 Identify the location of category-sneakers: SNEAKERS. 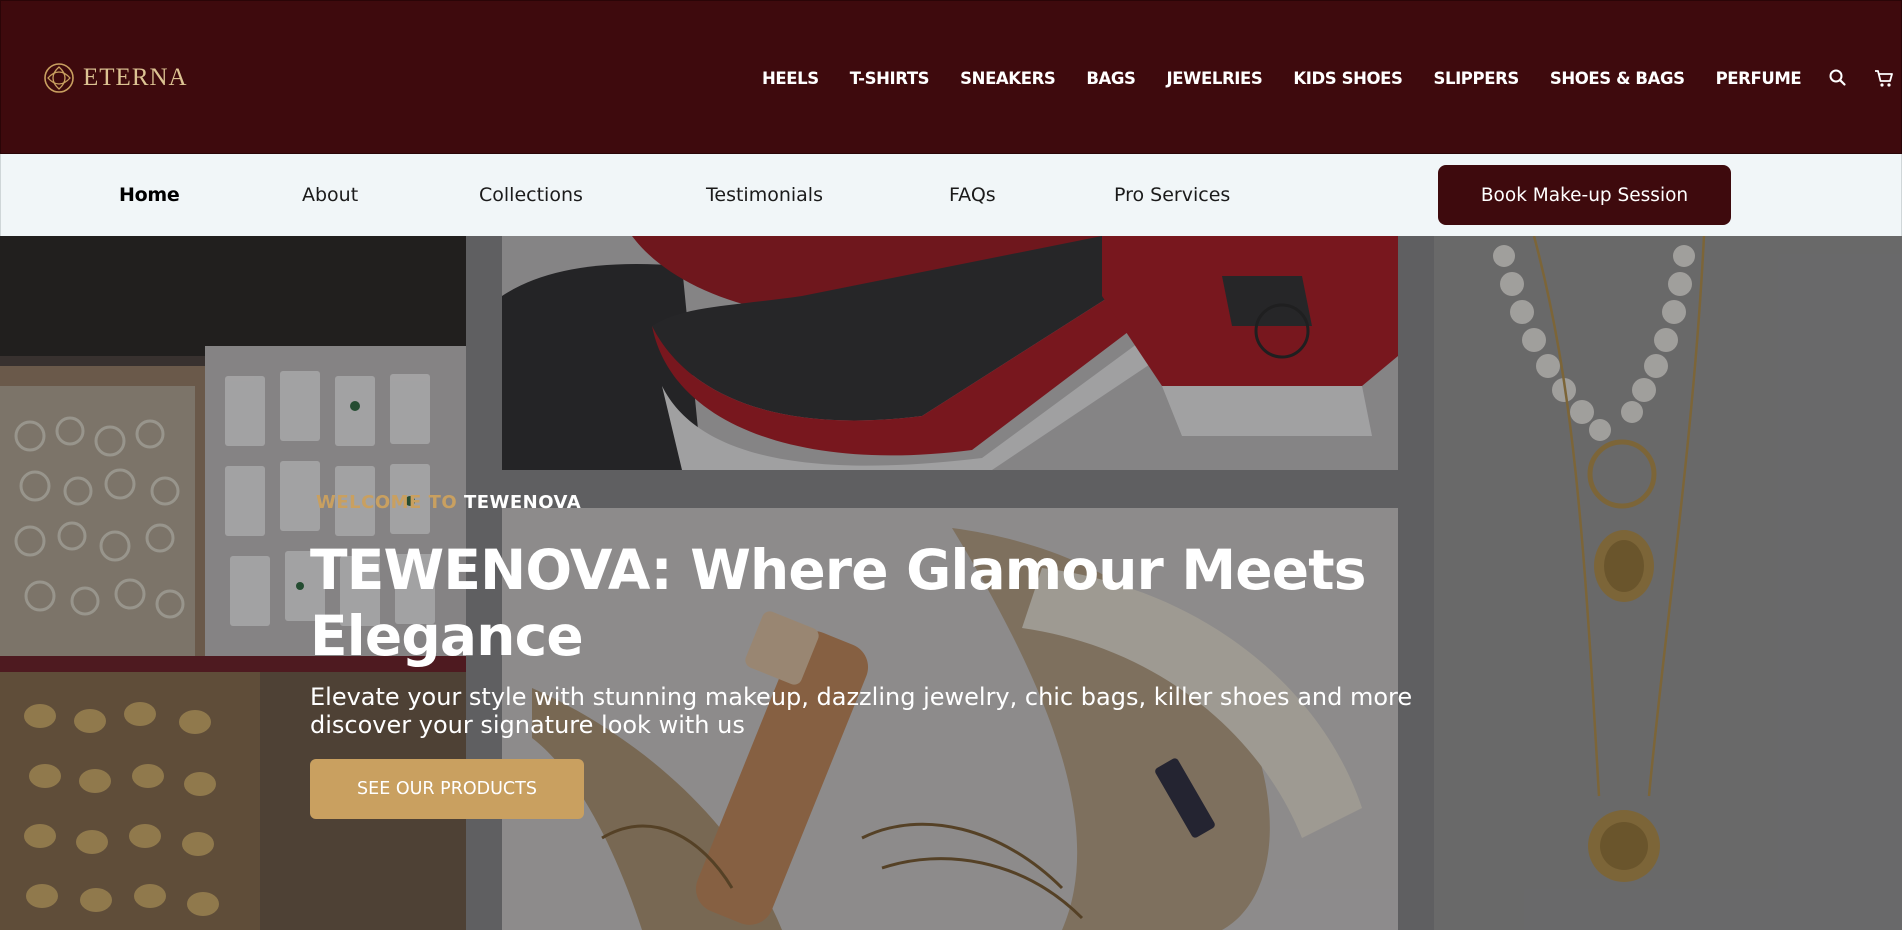
(1008, 78).